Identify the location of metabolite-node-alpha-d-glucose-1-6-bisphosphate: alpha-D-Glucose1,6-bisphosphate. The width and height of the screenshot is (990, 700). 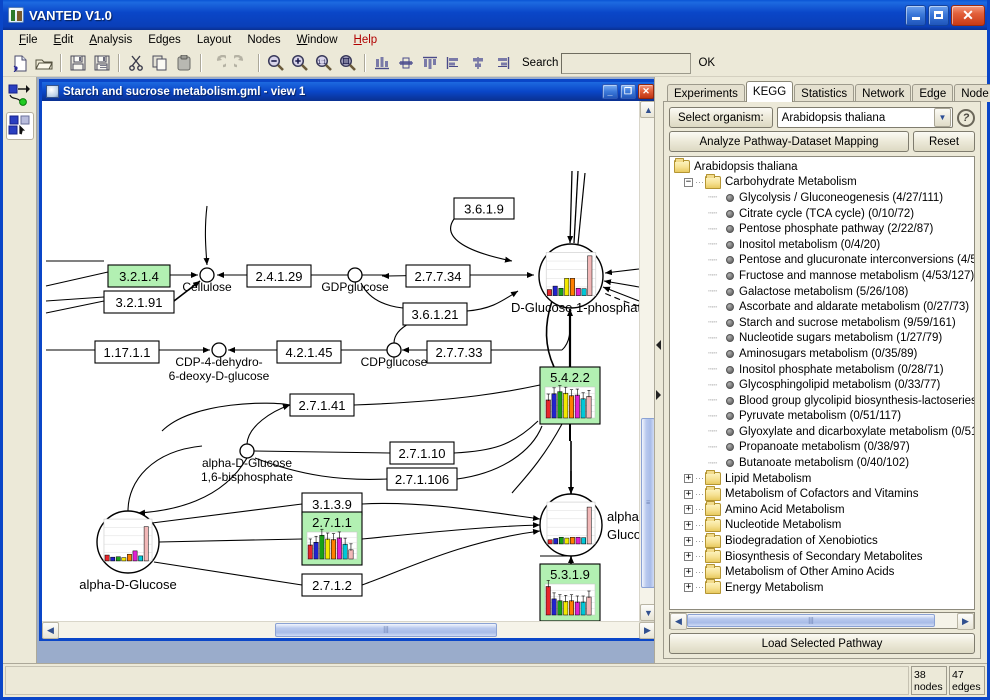
(247, 463).